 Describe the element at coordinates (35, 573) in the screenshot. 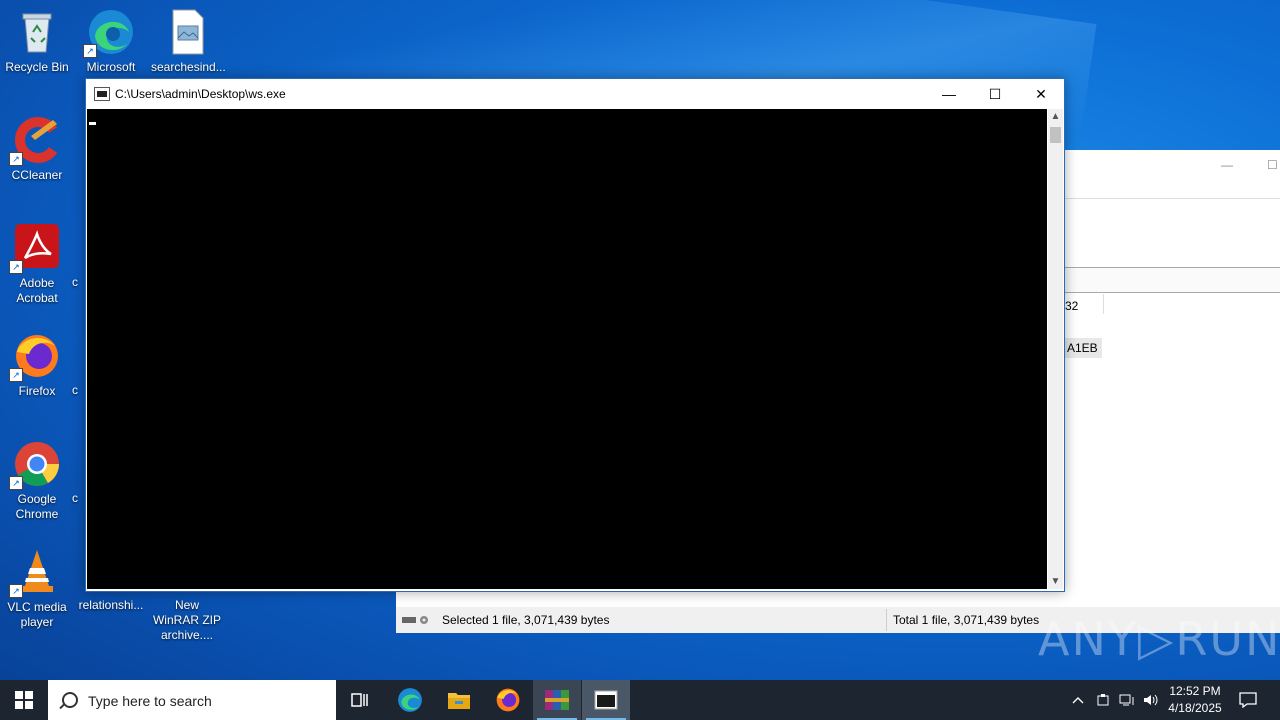

I see `vlc-icon: ↗` at that location.